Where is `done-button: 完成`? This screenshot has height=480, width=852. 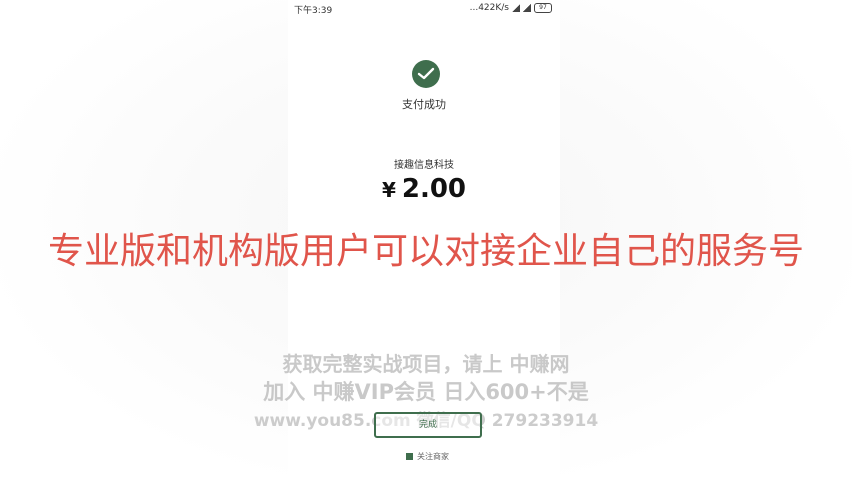
done-button: 完成 is located at coordinates (428, 425).